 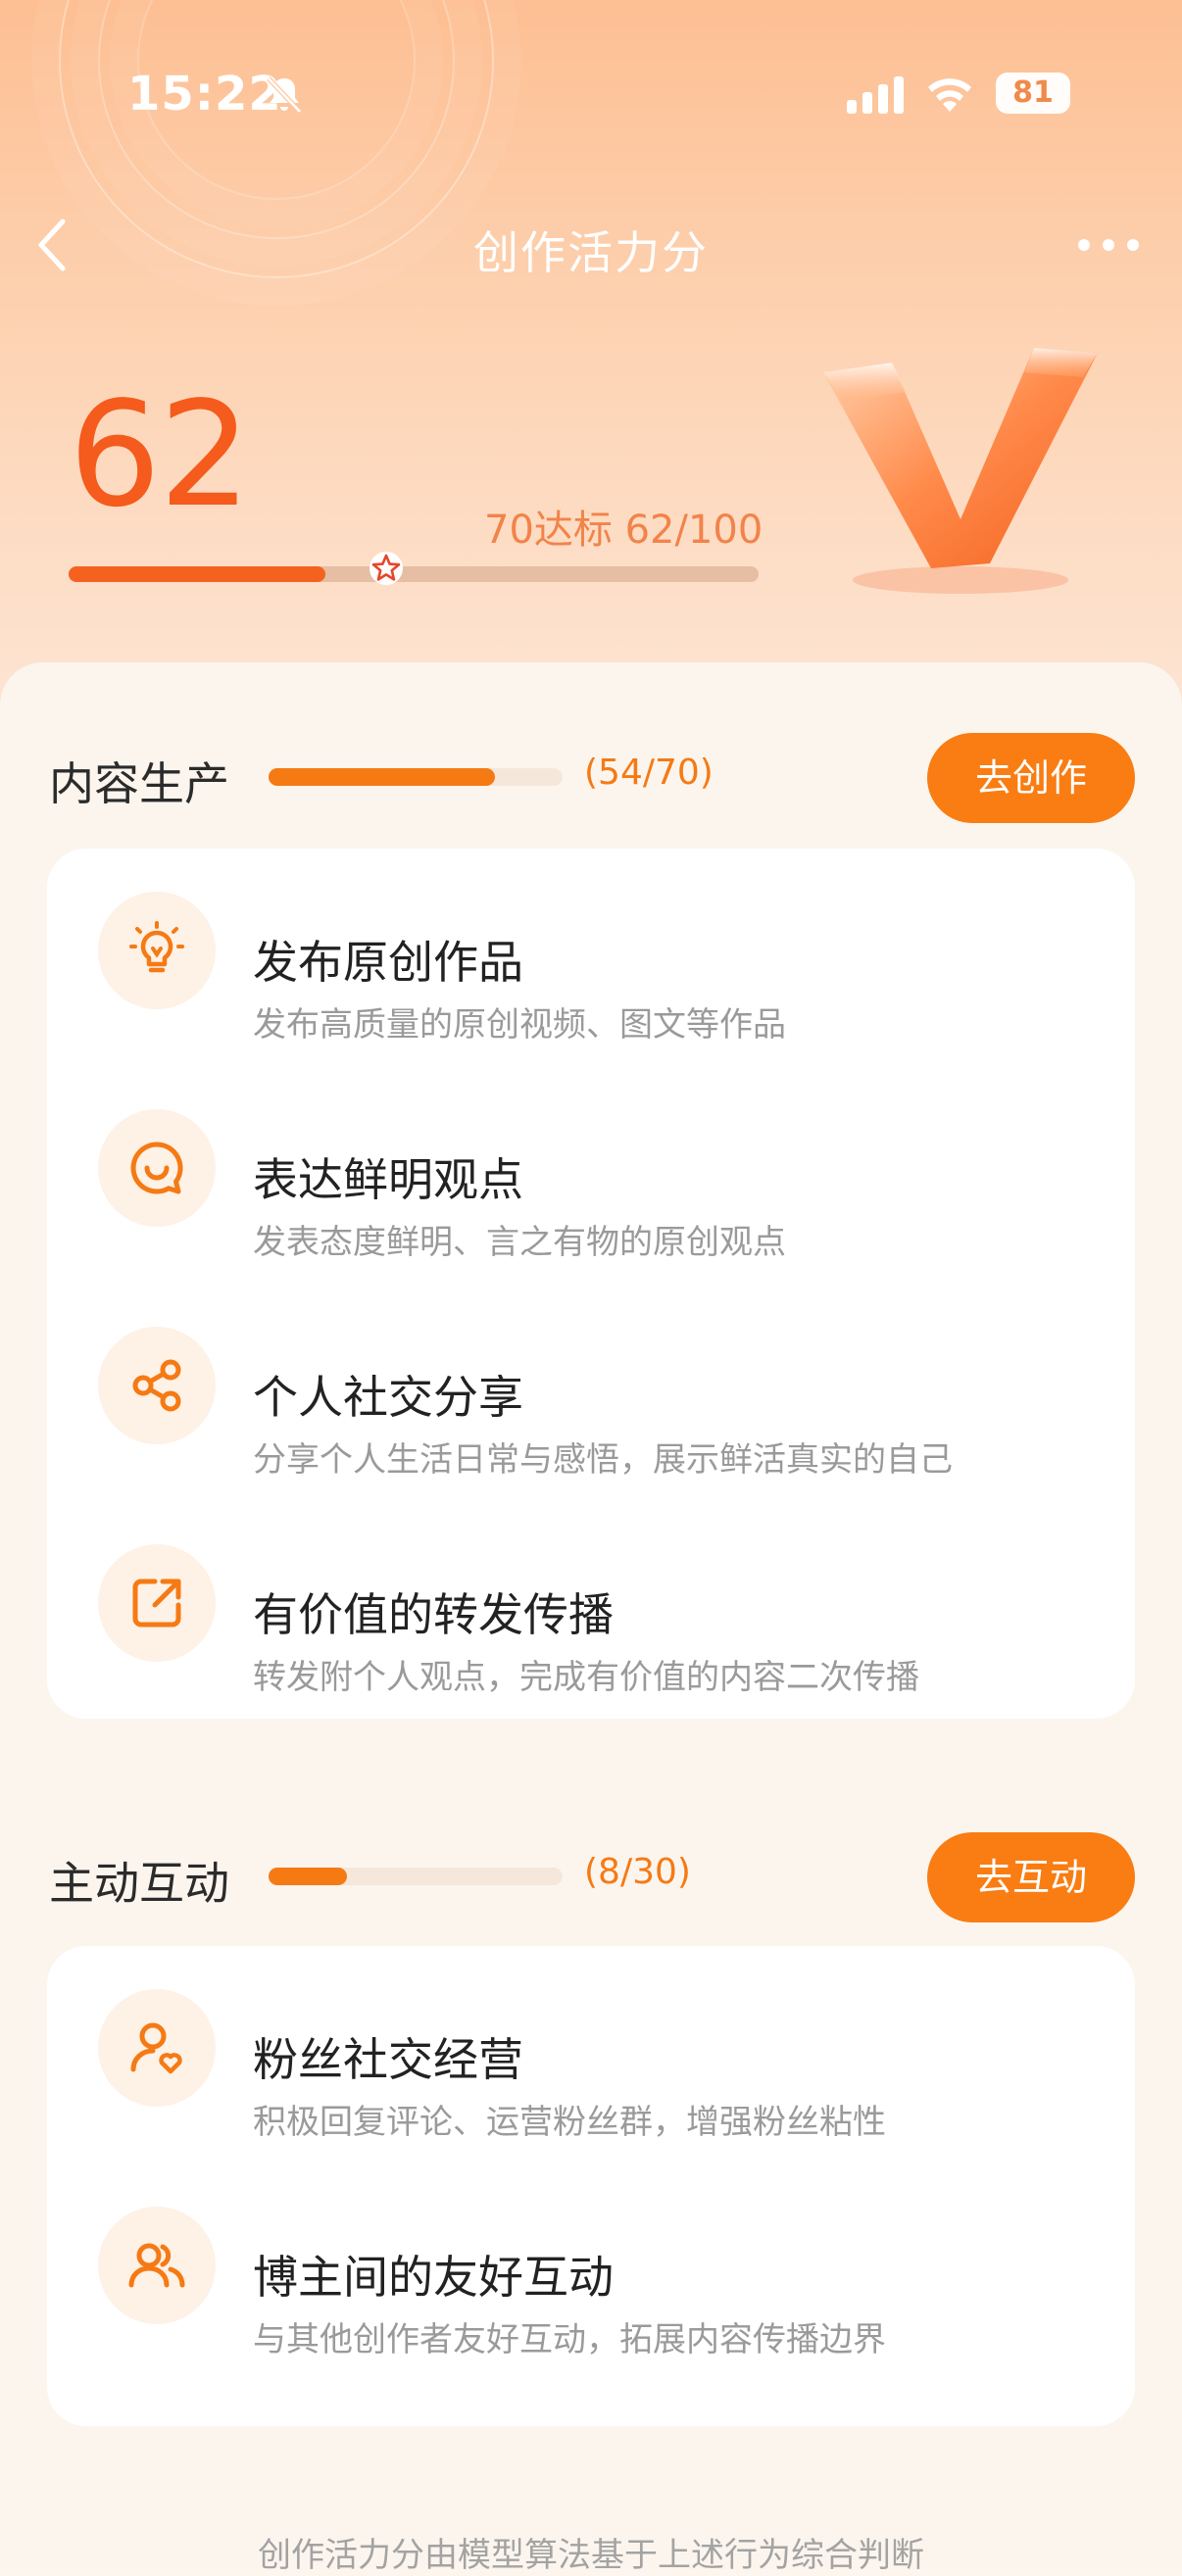 I want to click on go-create-button: 去创作, so click(x=1031, y=778).